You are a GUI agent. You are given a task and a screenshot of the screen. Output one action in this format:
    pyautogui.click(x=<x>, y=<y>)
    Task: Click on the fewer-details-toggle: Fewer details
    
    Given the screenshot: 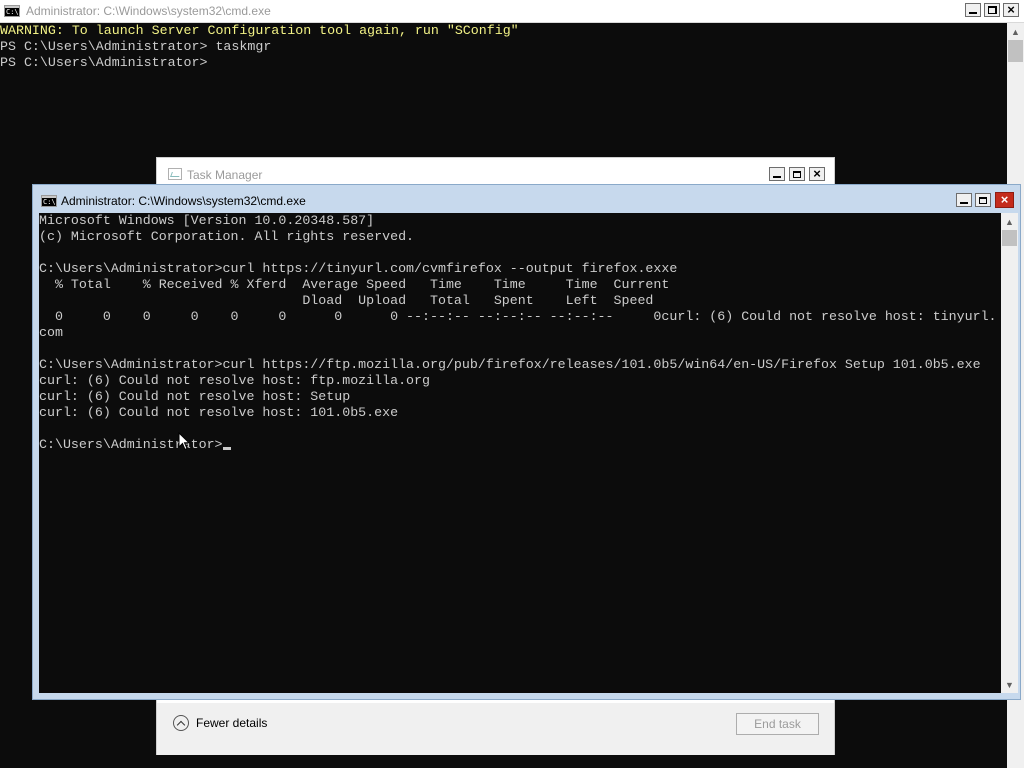 What is the action you would take?
    pyautogui.click(x=220, y=723)
    